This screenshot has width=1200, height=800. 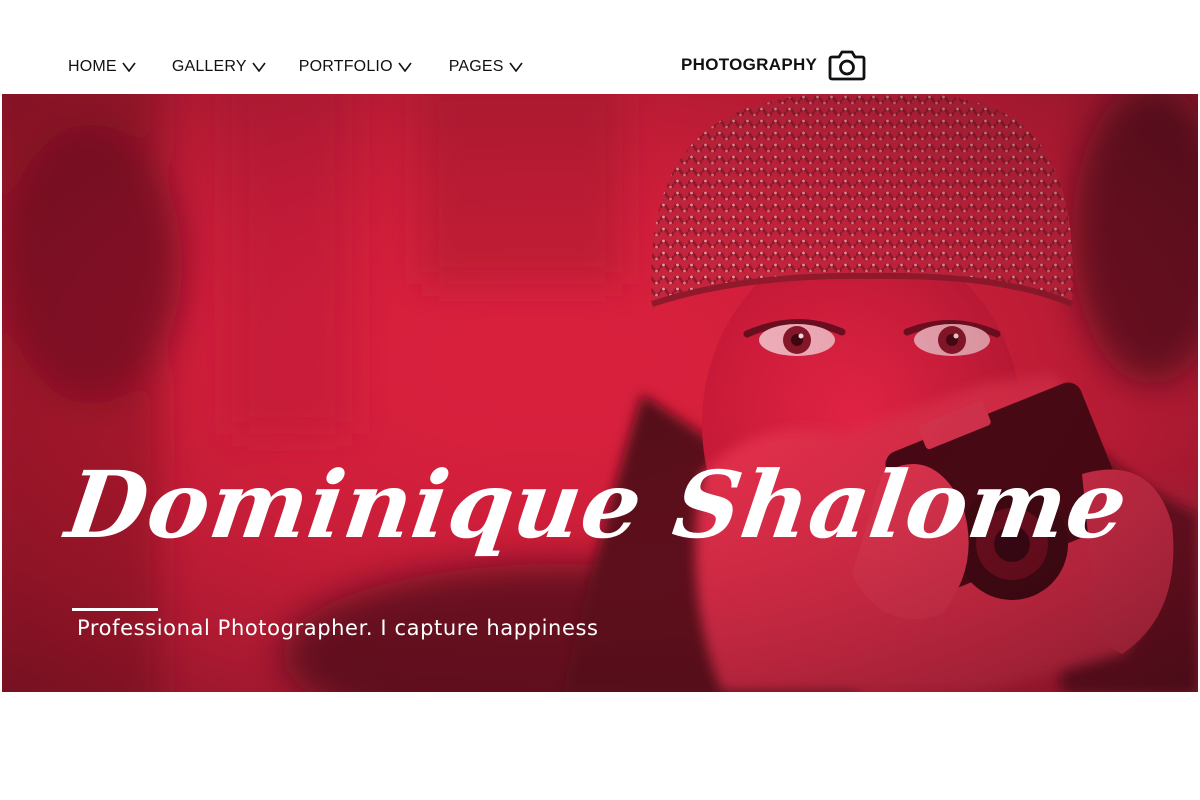 I want to click on main-menu: HOME GALLERY PORTFOLIO PAGES, so click(x=313, y=67).